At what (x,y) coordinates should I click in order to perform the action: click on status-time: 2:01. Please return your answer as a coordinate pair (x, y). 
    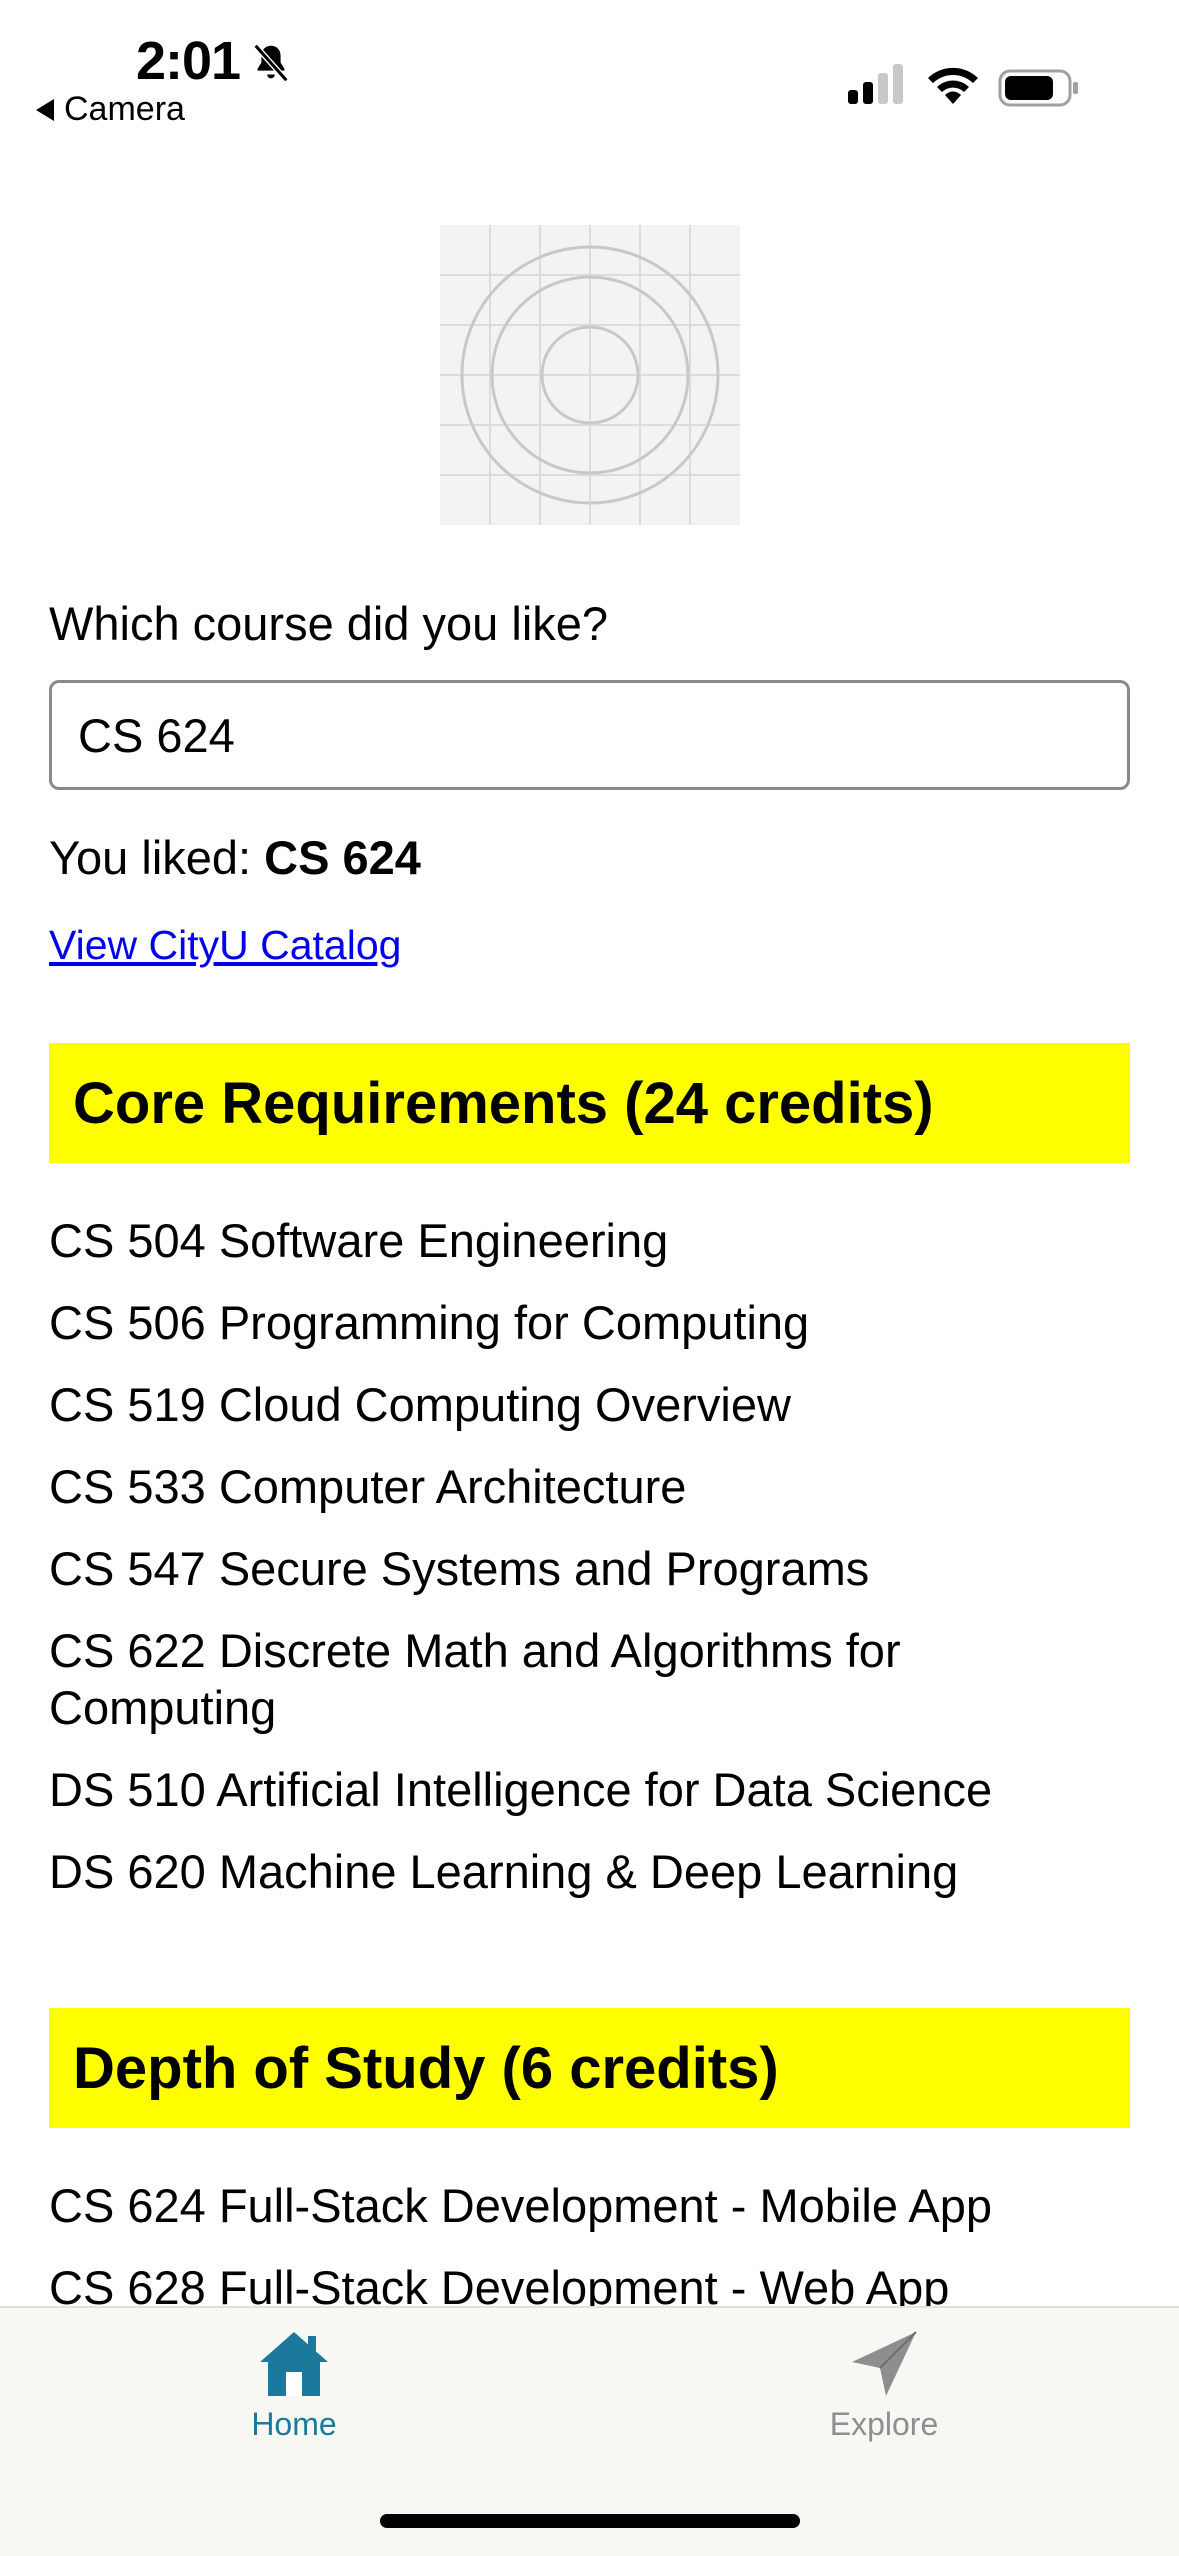
    Looking at the image, I should click on (188, 61).